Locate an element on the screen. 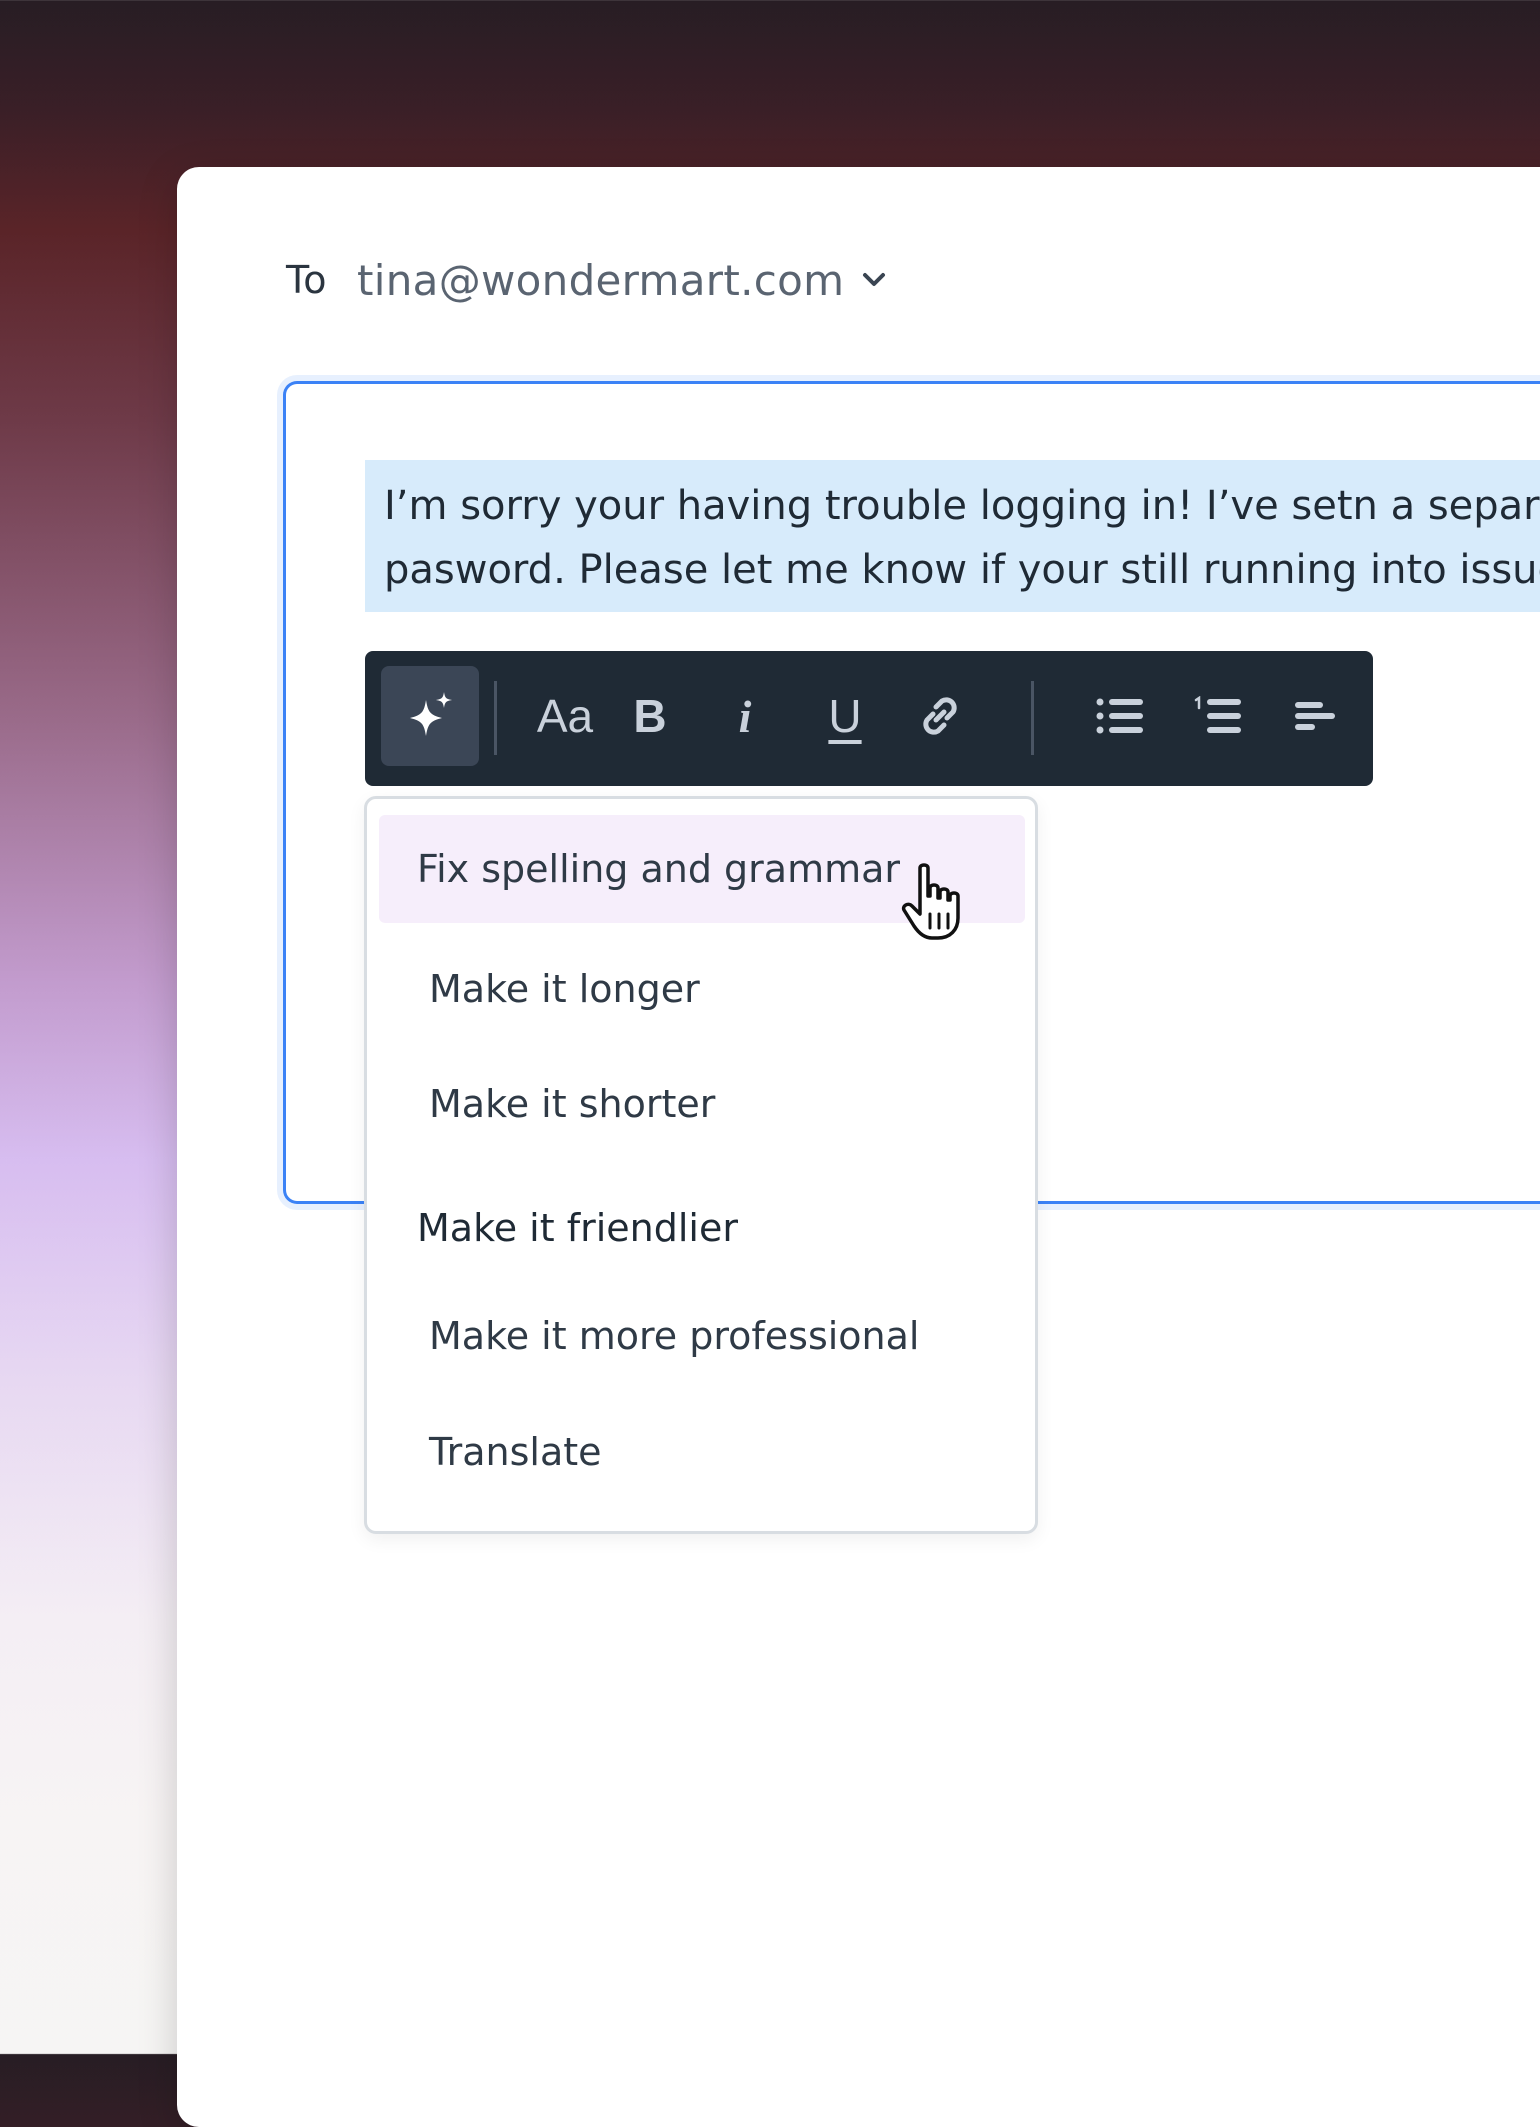  menu-item-make-professional: Make it more professional is located at coordinates (702, 1336).